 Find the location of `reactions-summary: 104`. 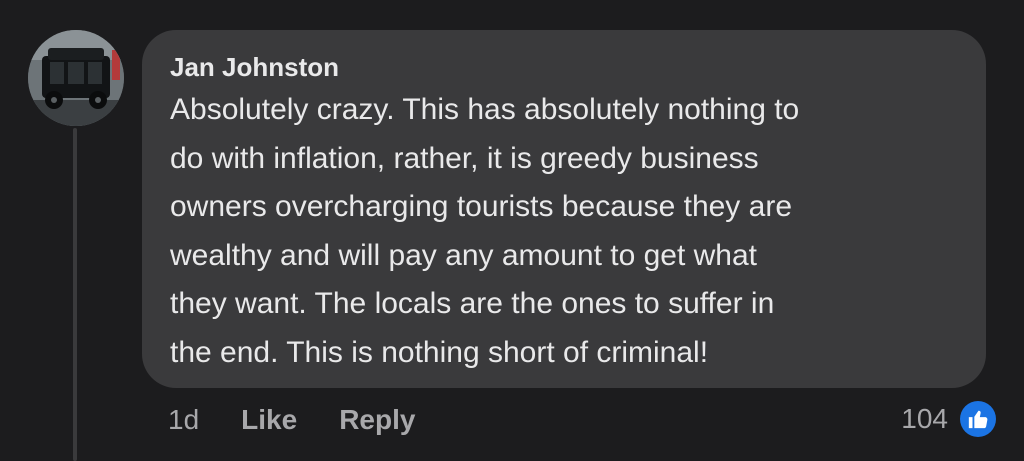

reactions-summary: 104 is located at coordinates (948, 419).